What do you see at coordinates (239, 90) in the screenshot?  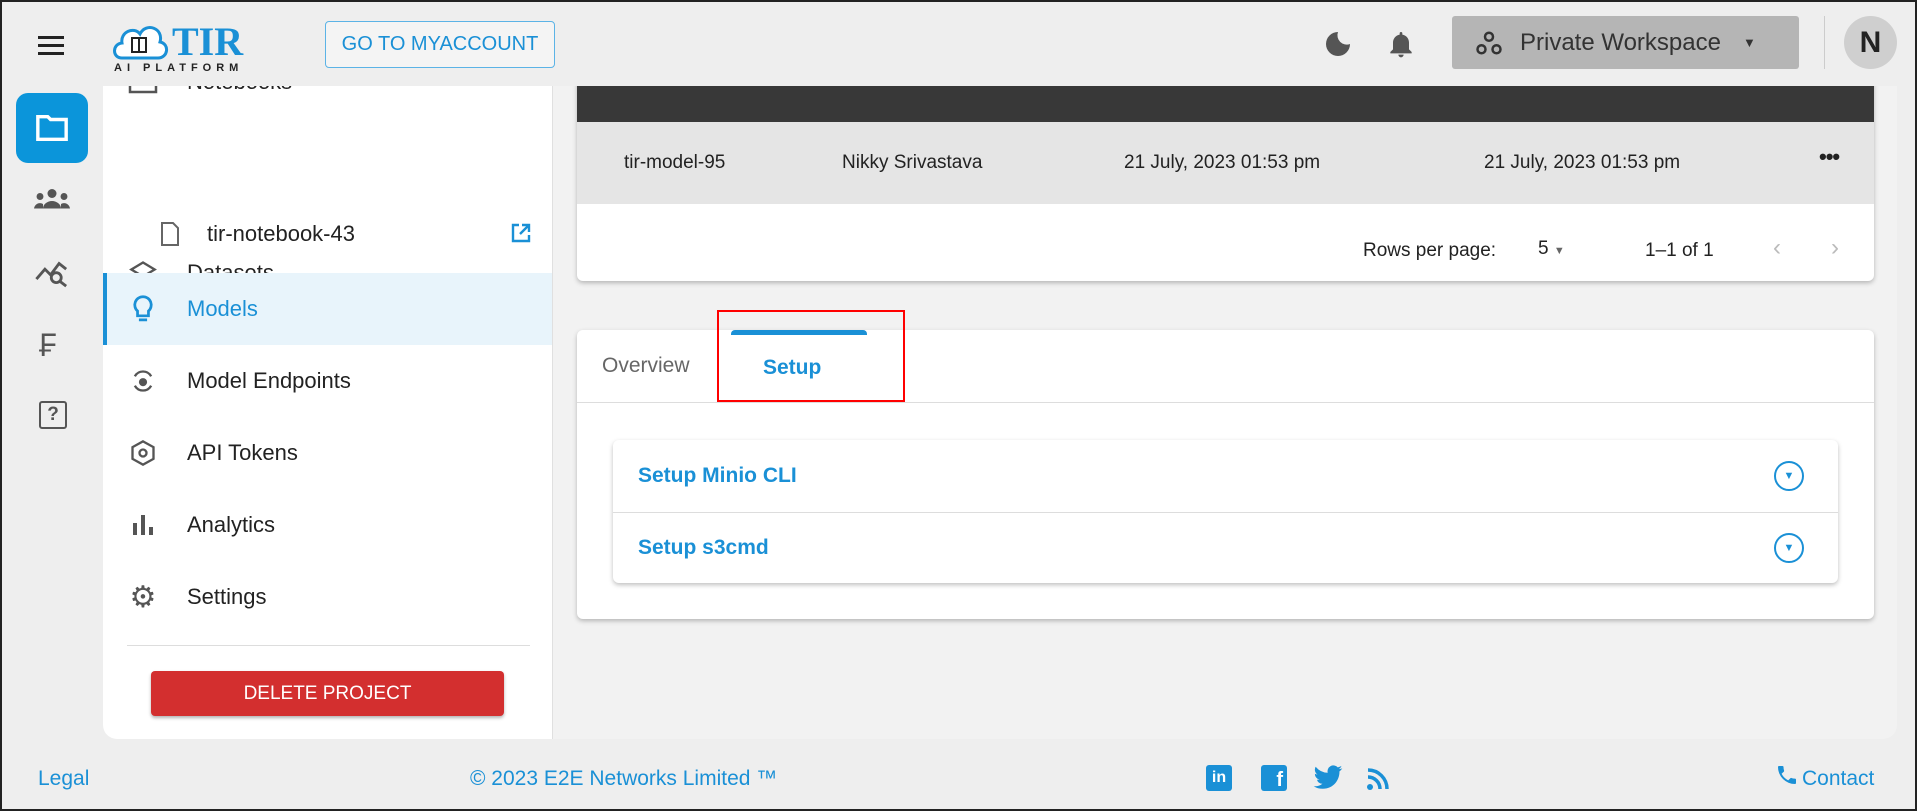 I see `sidebar-item-label: Notebooks` at bounding box center [239, 90].